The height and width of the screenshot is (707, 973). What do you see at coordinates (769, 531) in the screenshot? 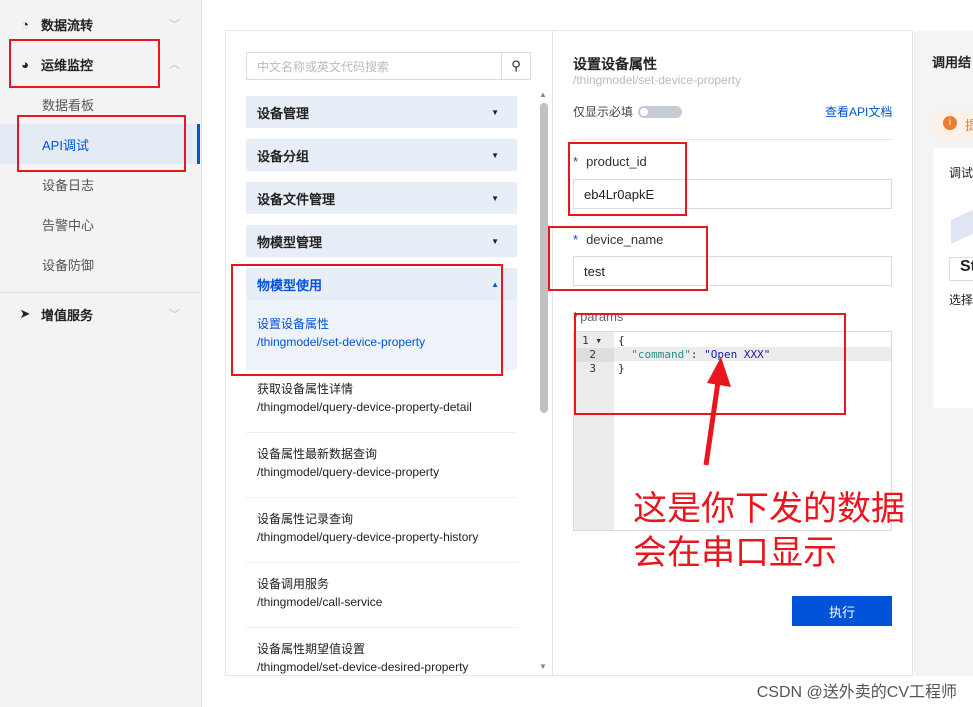
I see `annotation-text: 这是你下发的数据 会在串口显示` at bounding box center [769, 531].